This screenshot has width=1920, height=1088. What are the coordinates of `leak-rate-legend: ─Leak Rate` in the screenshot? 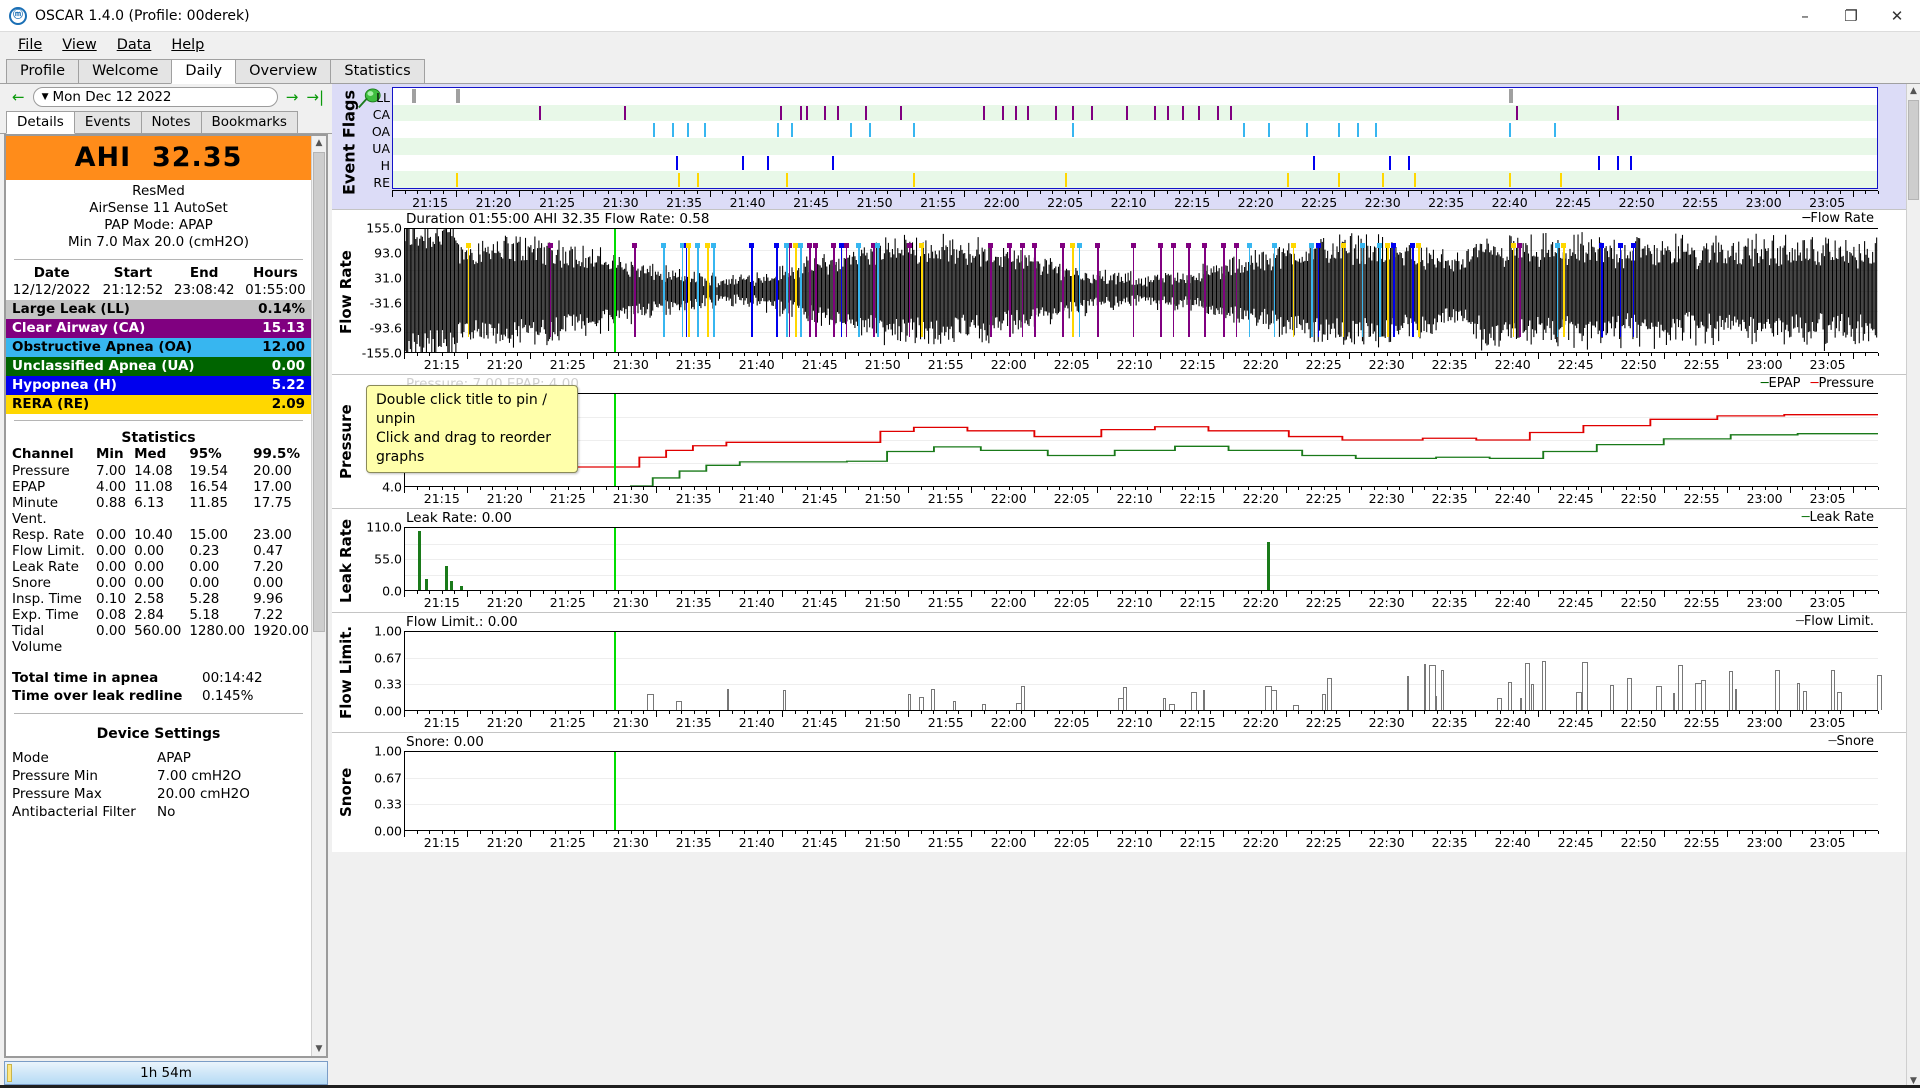 It's located at (1838, 517).